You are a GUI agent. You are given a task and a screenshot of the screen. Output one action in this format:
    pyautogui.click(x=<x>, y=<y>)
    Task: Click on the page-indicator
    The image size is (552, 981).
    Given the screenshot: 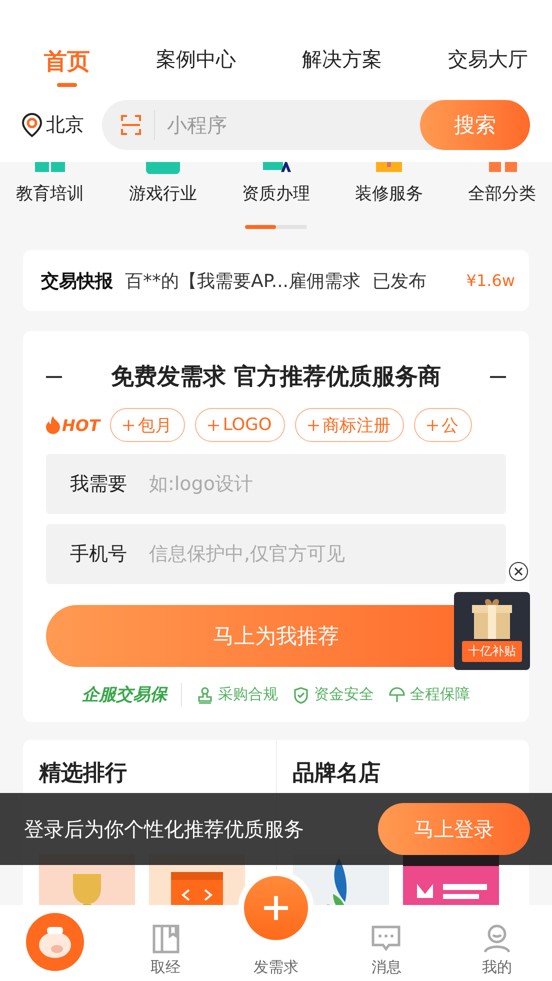 What is the action you would take?
    pyautogui.click(x=276, y=227)
    